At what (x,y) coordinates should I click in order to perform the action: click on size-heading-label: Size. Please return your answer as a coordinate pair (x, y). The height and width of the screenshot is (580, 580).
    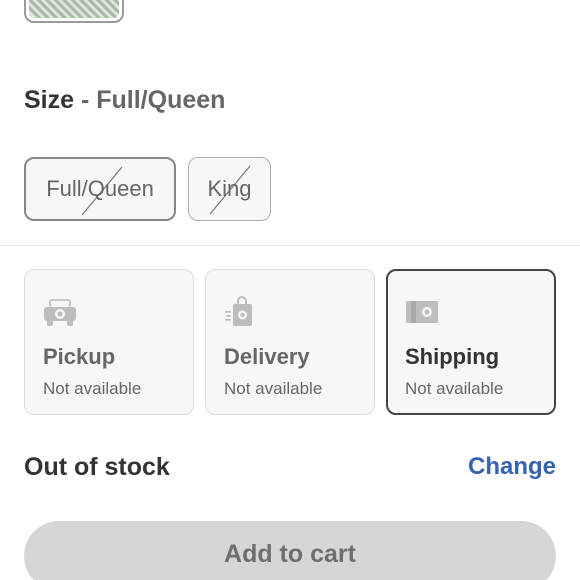
    Looking at the image, I should click on (49, 100).